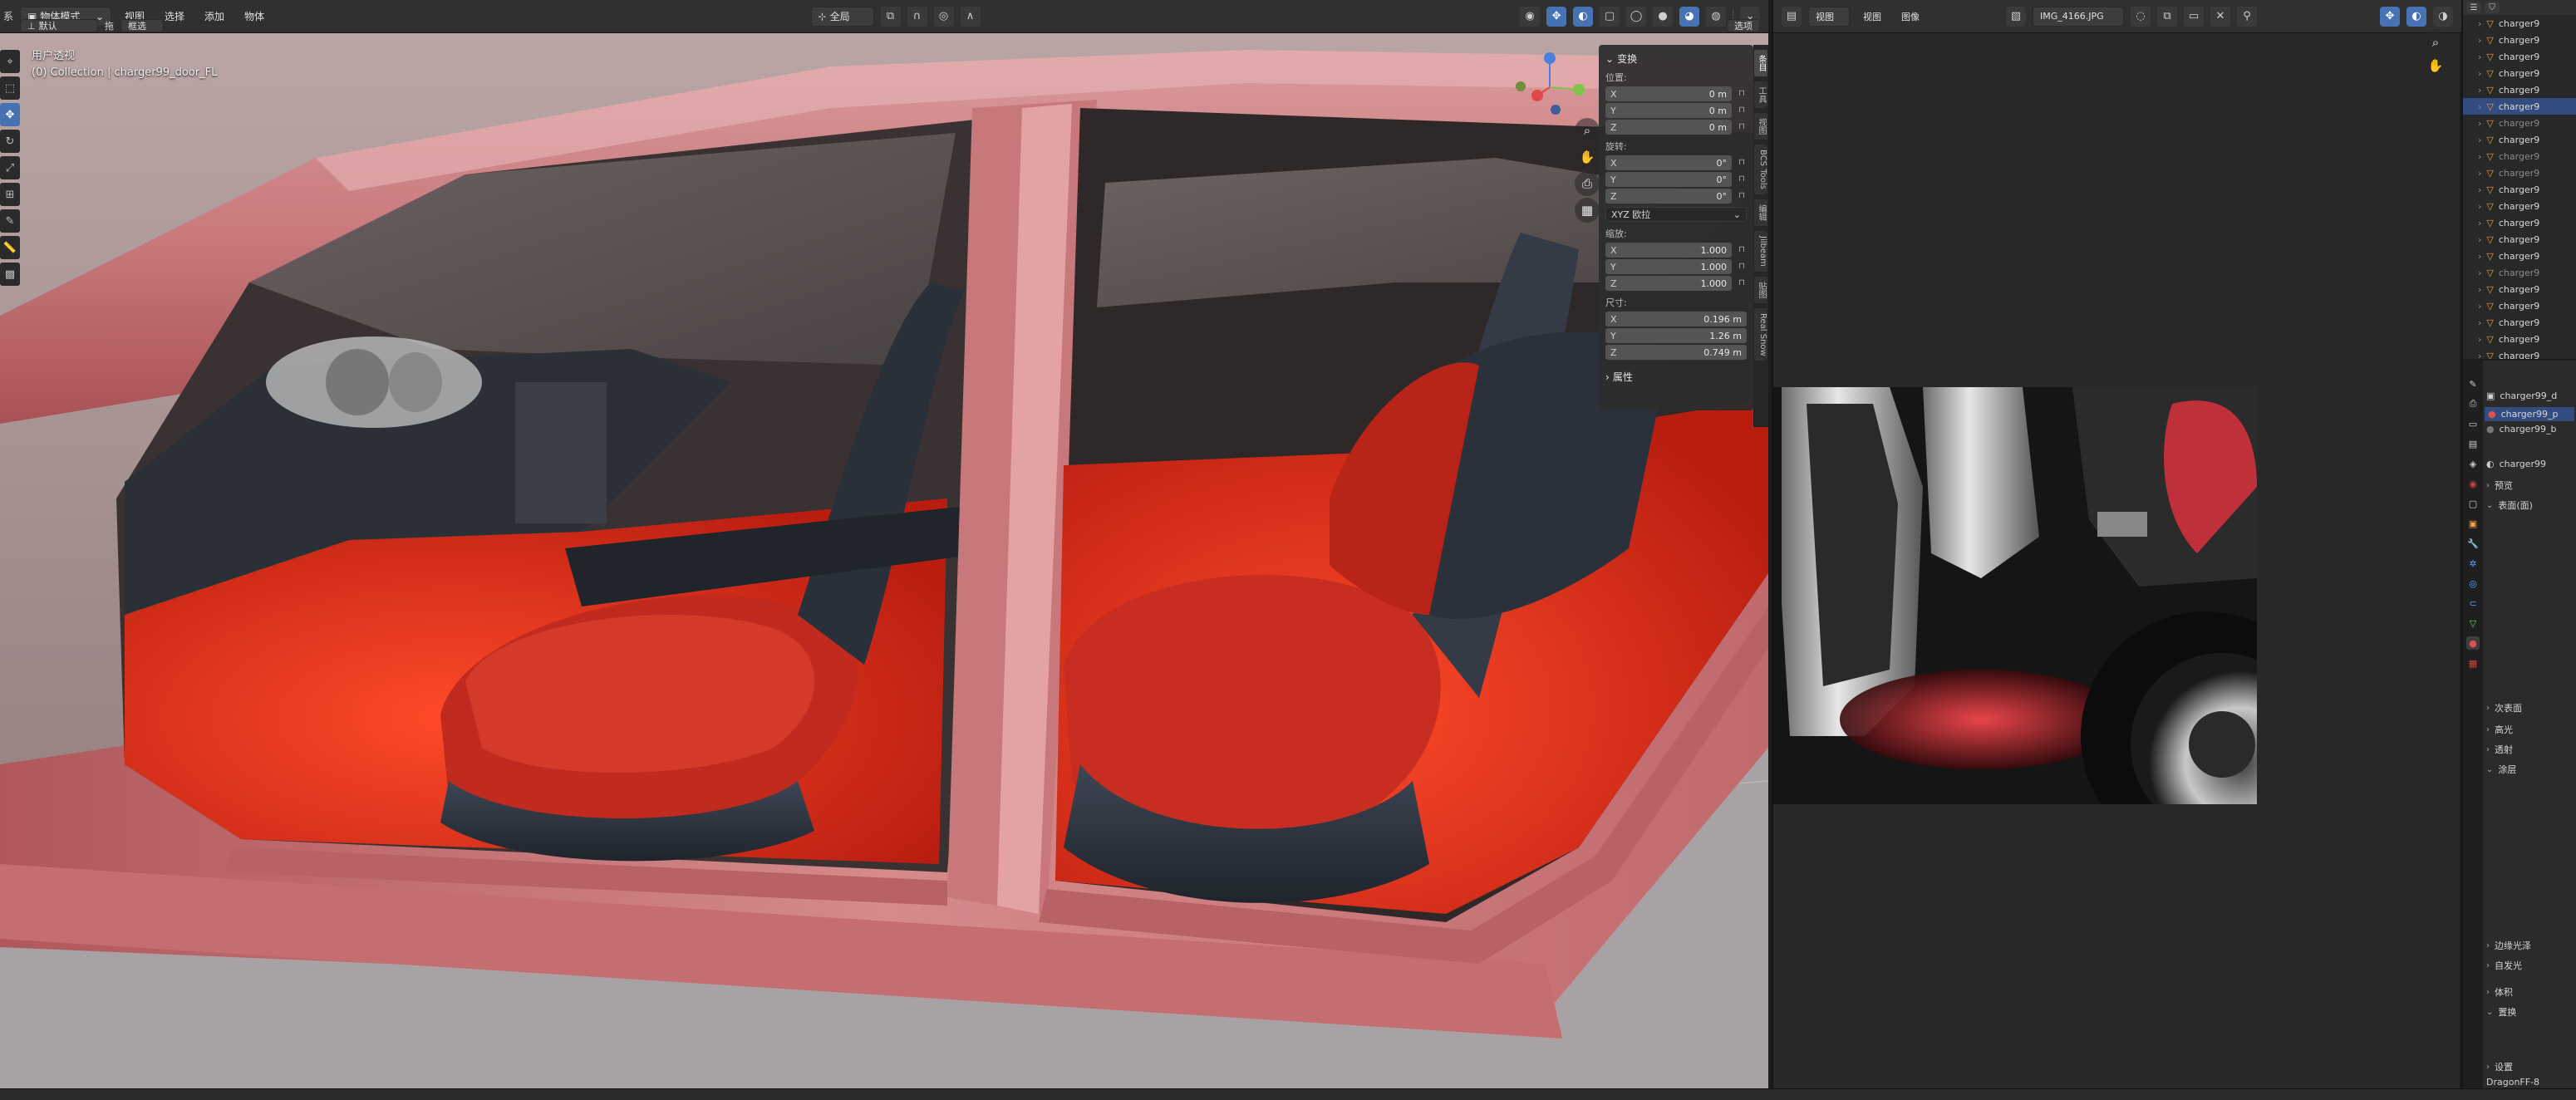  I want to click on modifier-icon: 🔧, so click(2473, 543).